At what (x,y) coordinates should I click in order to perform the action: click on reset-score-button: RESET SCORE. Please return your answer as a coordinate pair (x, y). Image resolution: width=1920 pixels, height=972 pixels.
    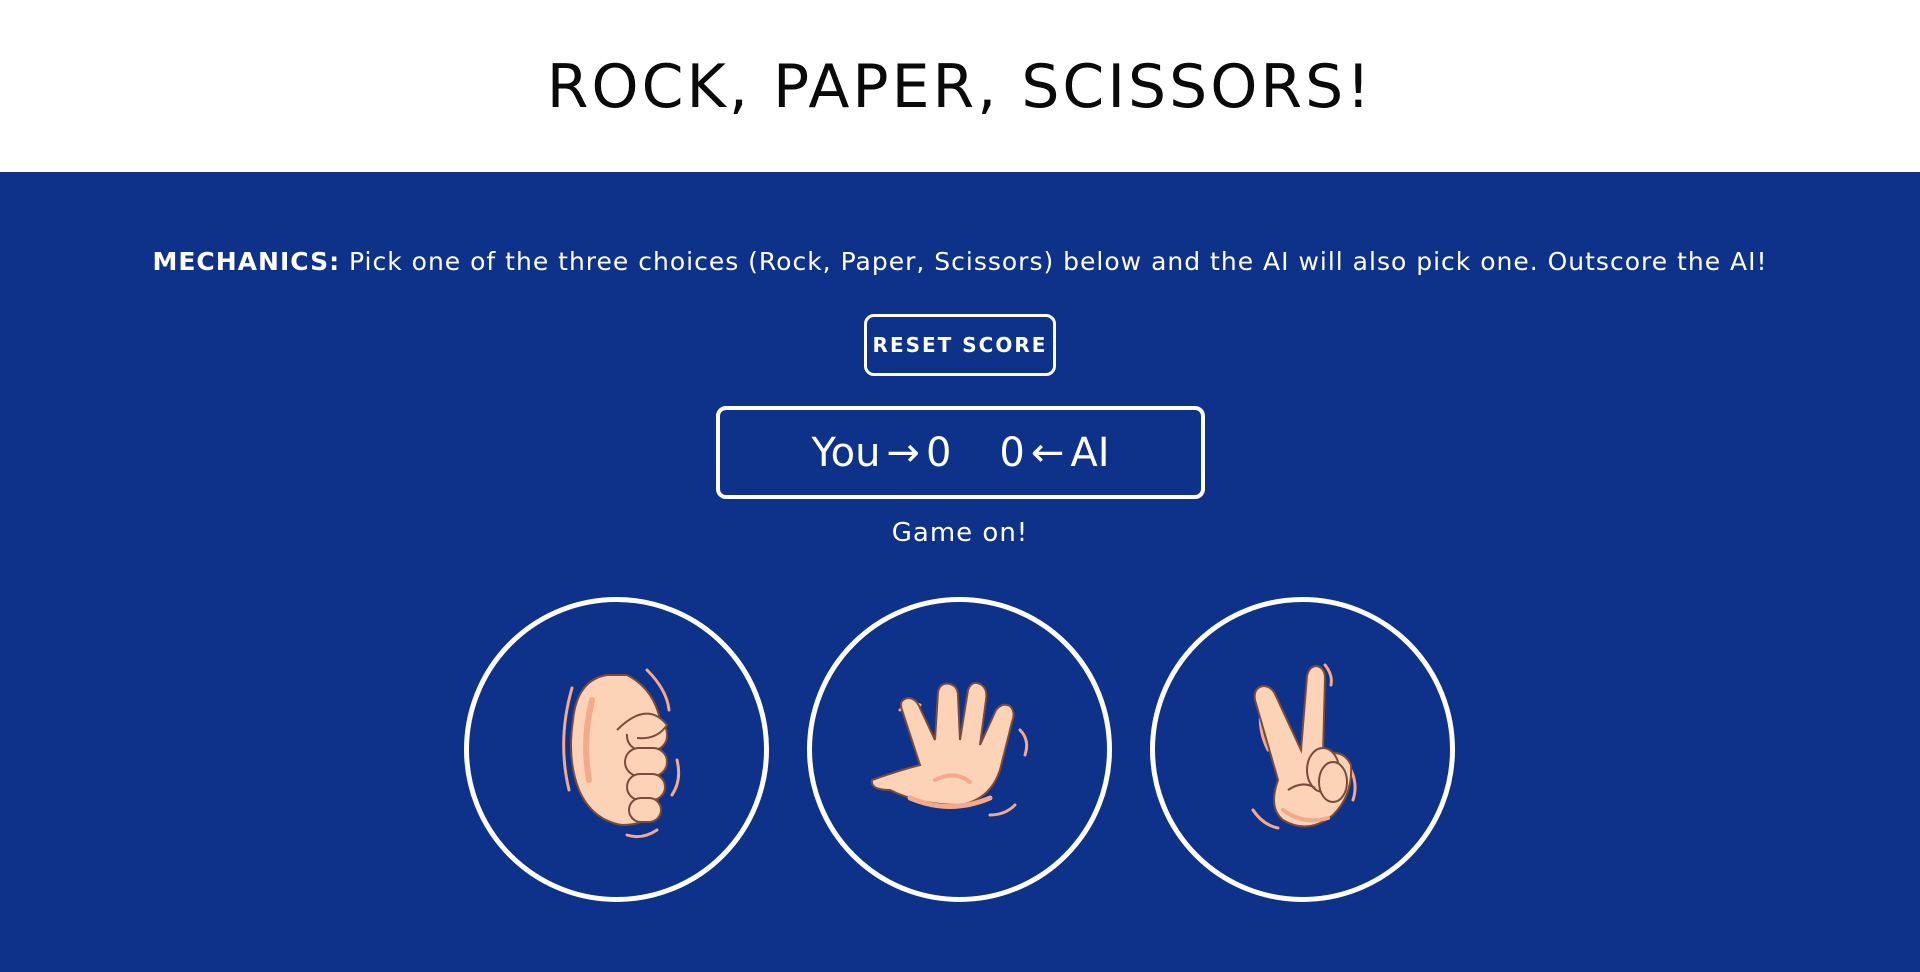
    Looking at the image, I should click on (960, 345).